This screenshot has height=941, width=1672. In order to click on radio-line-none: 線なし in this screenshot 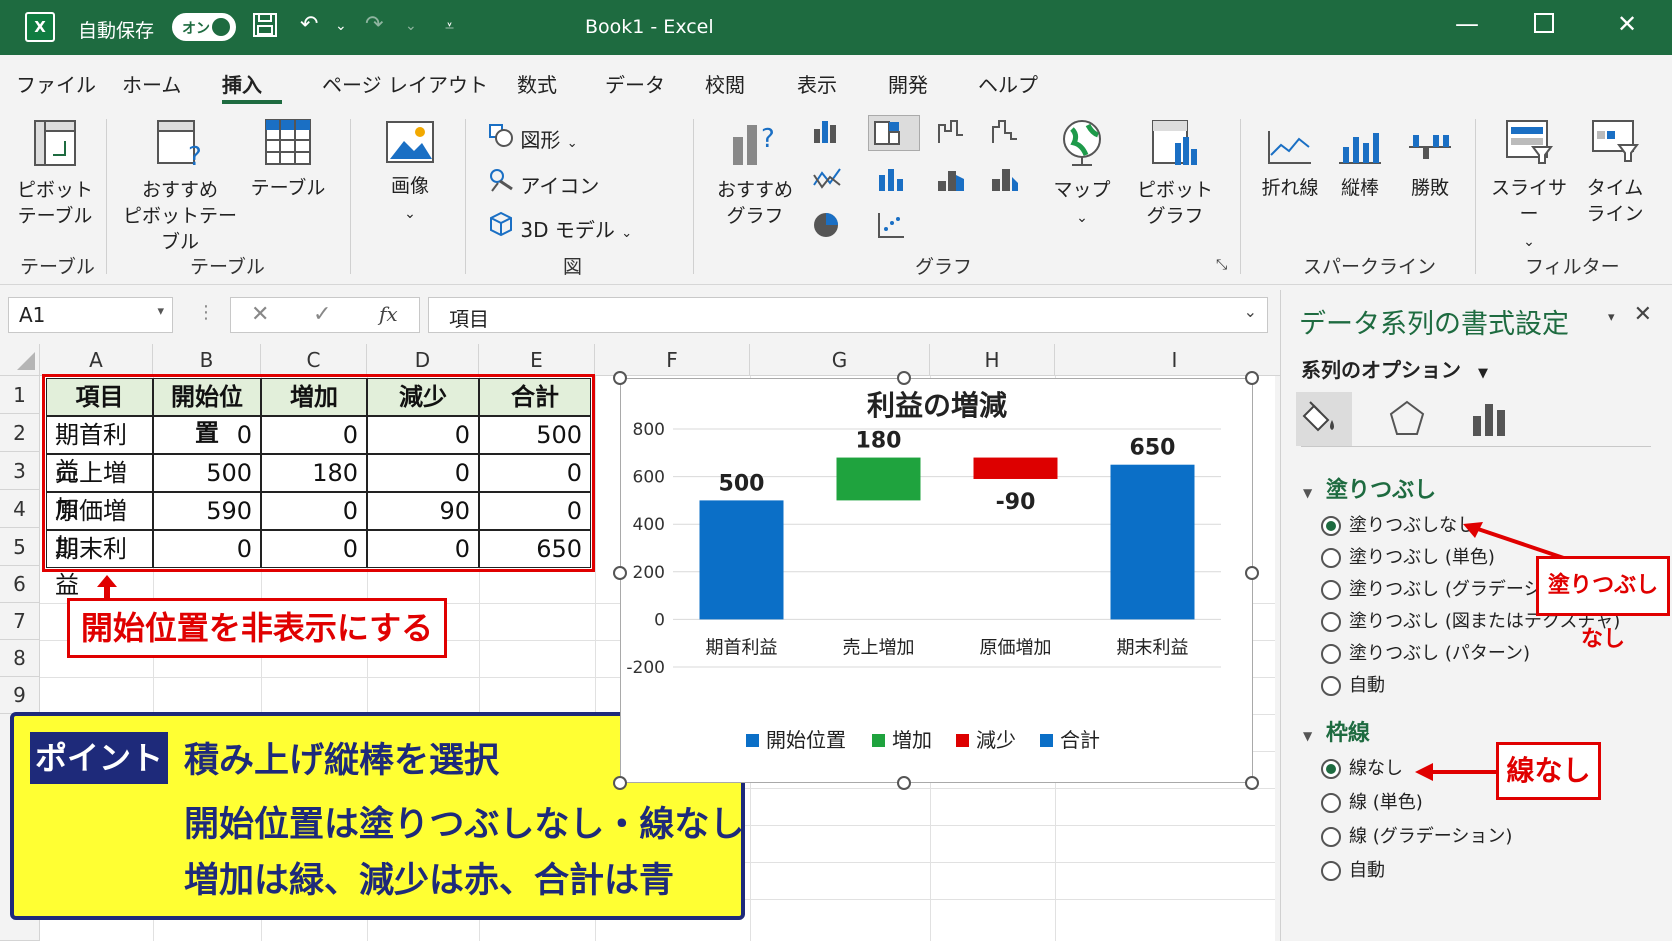, I will do `click(1362, 767)`.